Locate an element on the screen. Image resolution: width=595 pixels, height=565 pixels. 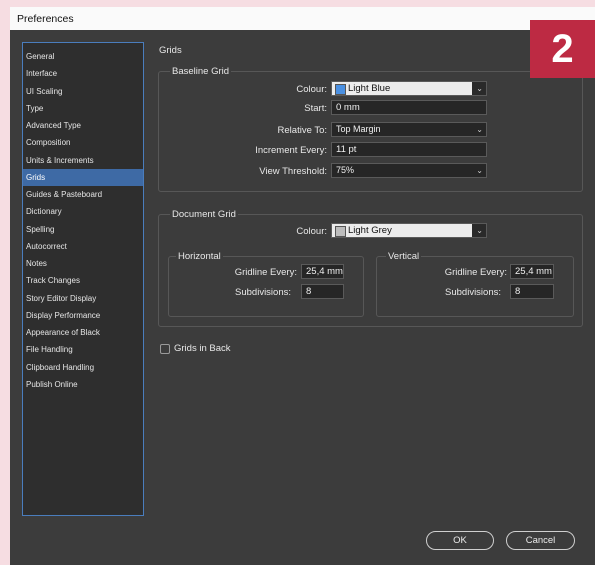
sidebar-item-units-increments: Units & Increments is located at coordinates (83, 160).